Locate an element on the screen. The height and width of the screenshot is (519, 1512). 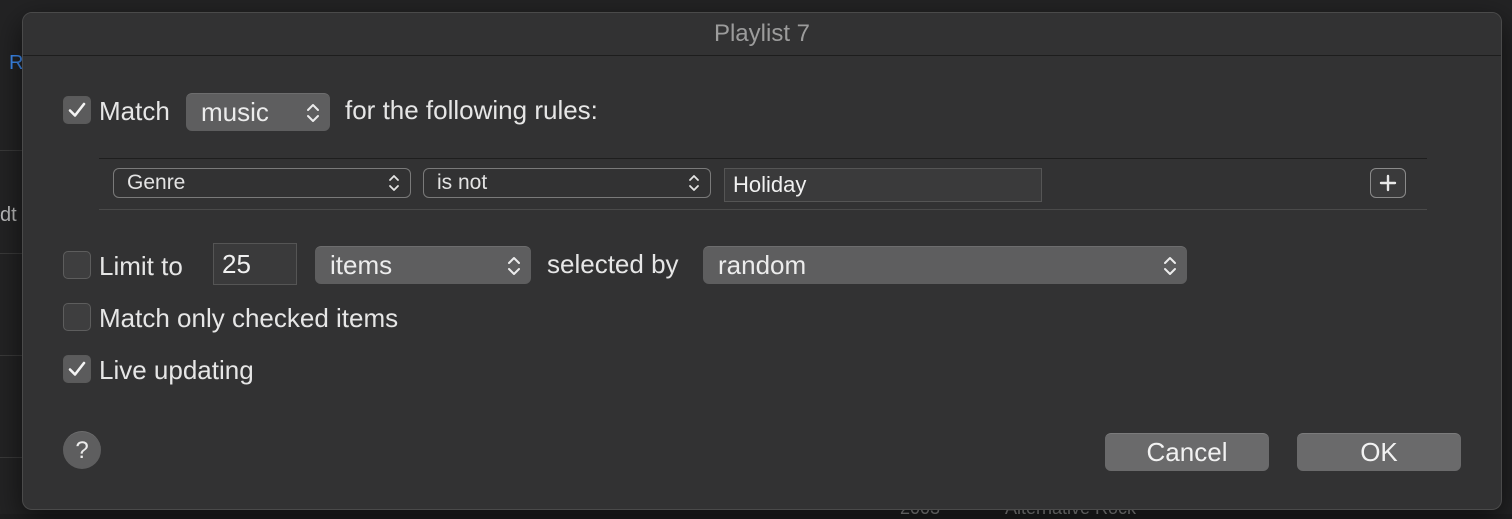
rules-bottom-divider is located at coordinates (763, 209).